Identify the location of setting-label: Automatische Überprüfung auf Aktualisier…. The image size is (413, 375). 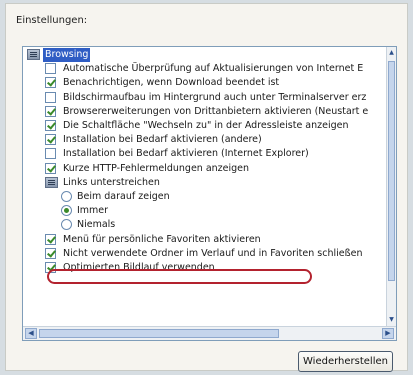
(213, 69).